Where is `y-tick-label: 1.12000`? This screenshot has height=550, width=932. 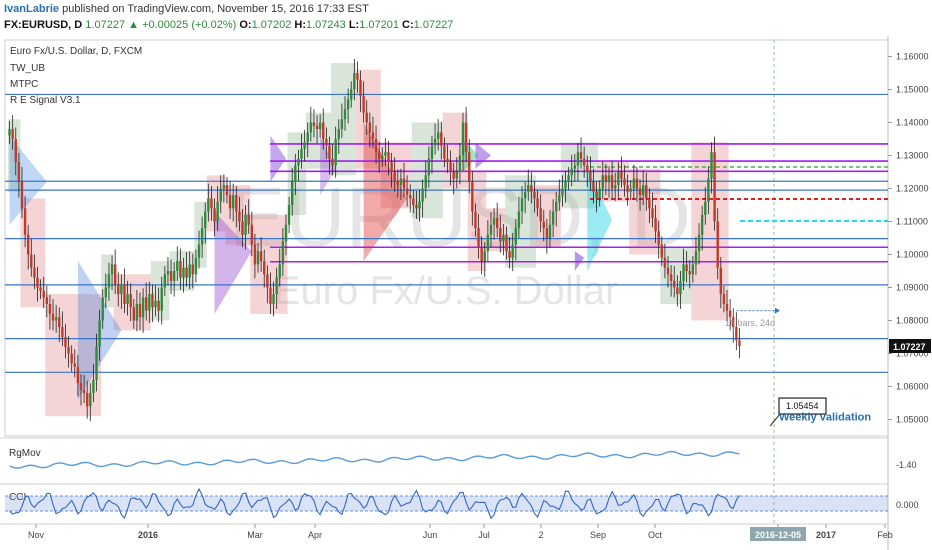 y-tick-label: 1.12000 is located at coordinates (912, 189).